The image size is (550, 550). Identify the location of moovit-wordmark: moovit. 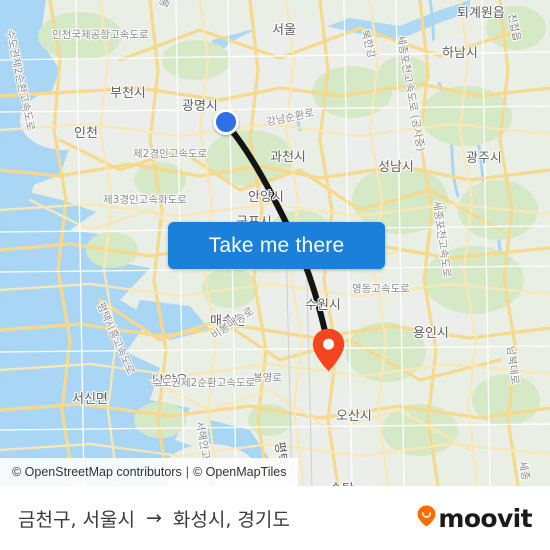
(485, 518).